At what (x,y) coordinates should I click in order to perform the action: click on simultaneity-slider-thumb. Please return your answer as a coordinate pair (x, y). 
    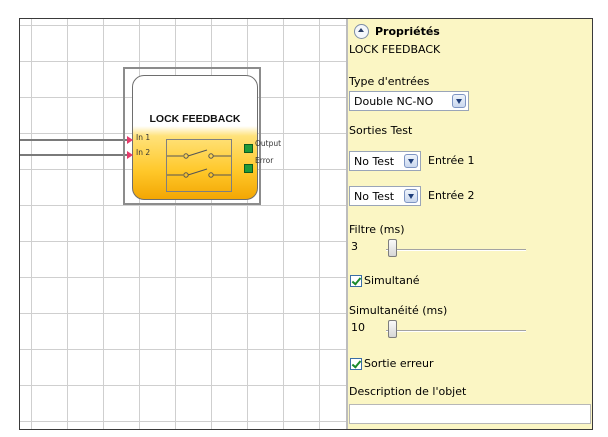
    Looking at the image, I should click on (392, 329).